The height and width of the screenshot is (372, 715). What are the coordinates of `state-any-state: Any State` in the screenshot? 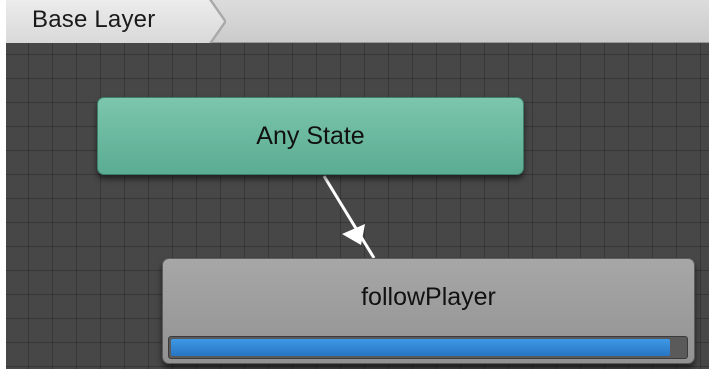 It's located at (310, 136).